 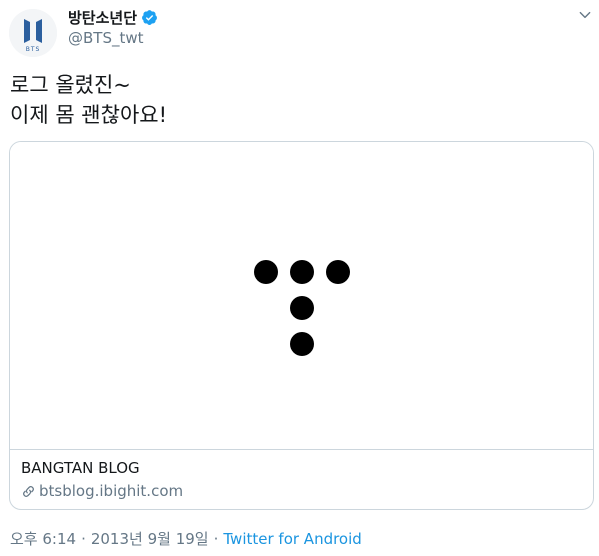 What do you see at coordinates (301, 449) in the screenshot?
I see `card-divider` at bounding box center [301, 449].